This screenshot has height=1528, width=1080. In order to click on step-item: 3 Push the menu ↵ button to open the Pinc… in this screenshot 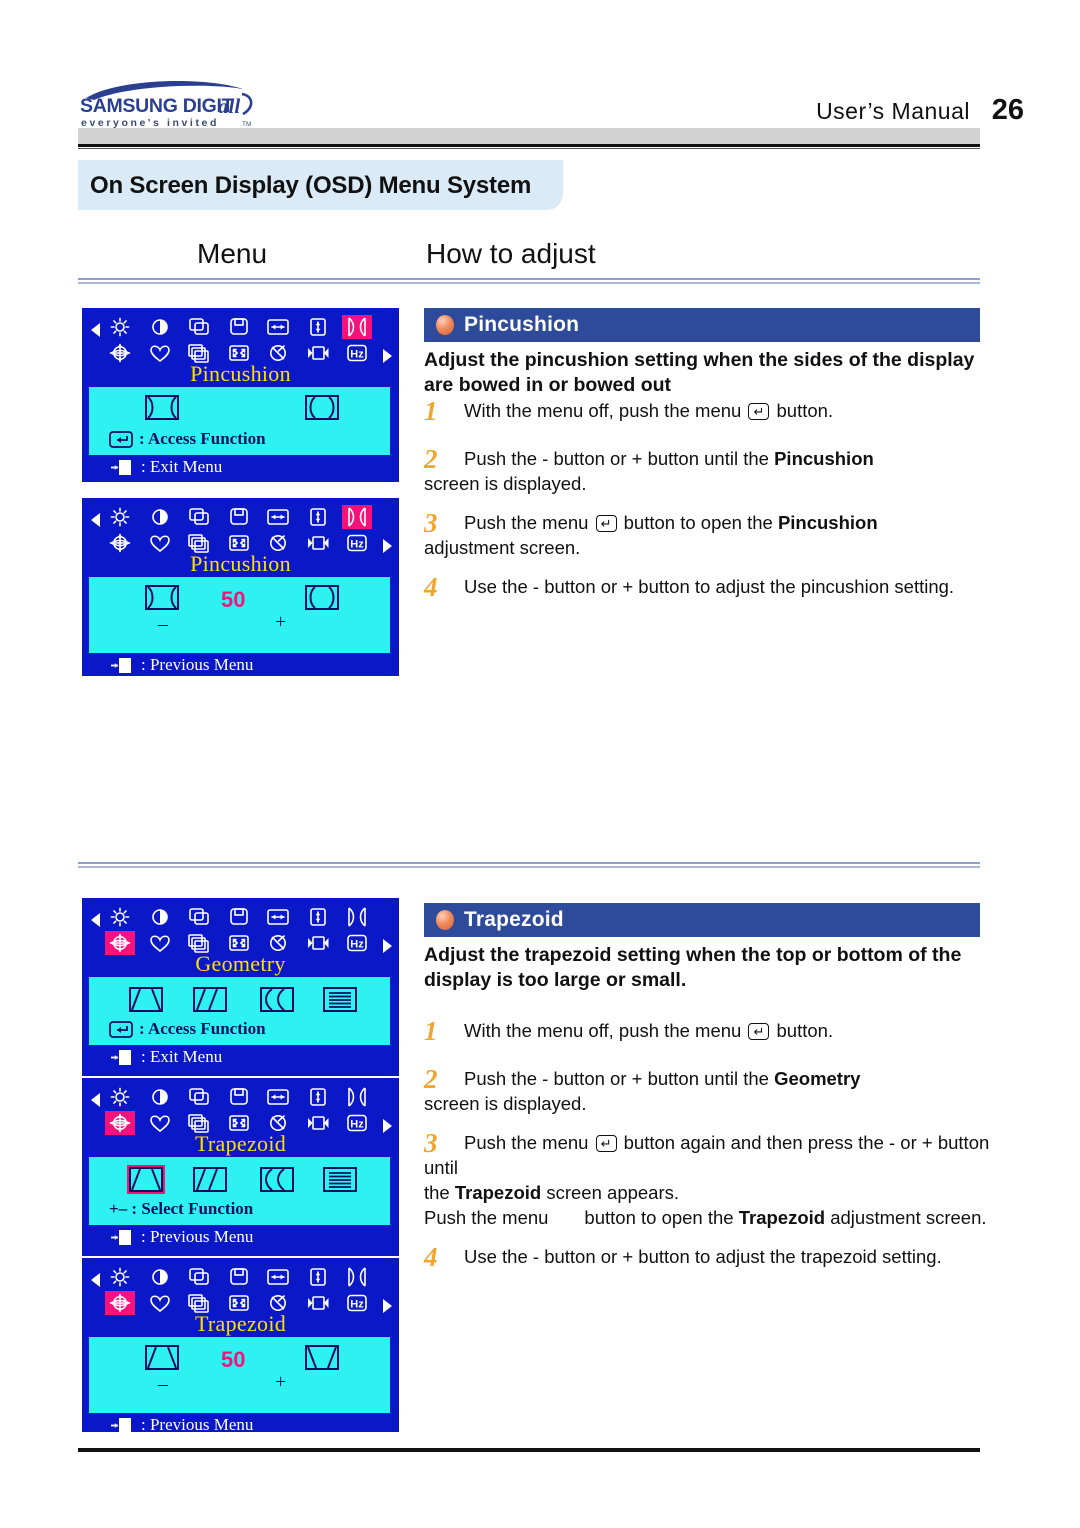, I will do `click(714, 535)`.